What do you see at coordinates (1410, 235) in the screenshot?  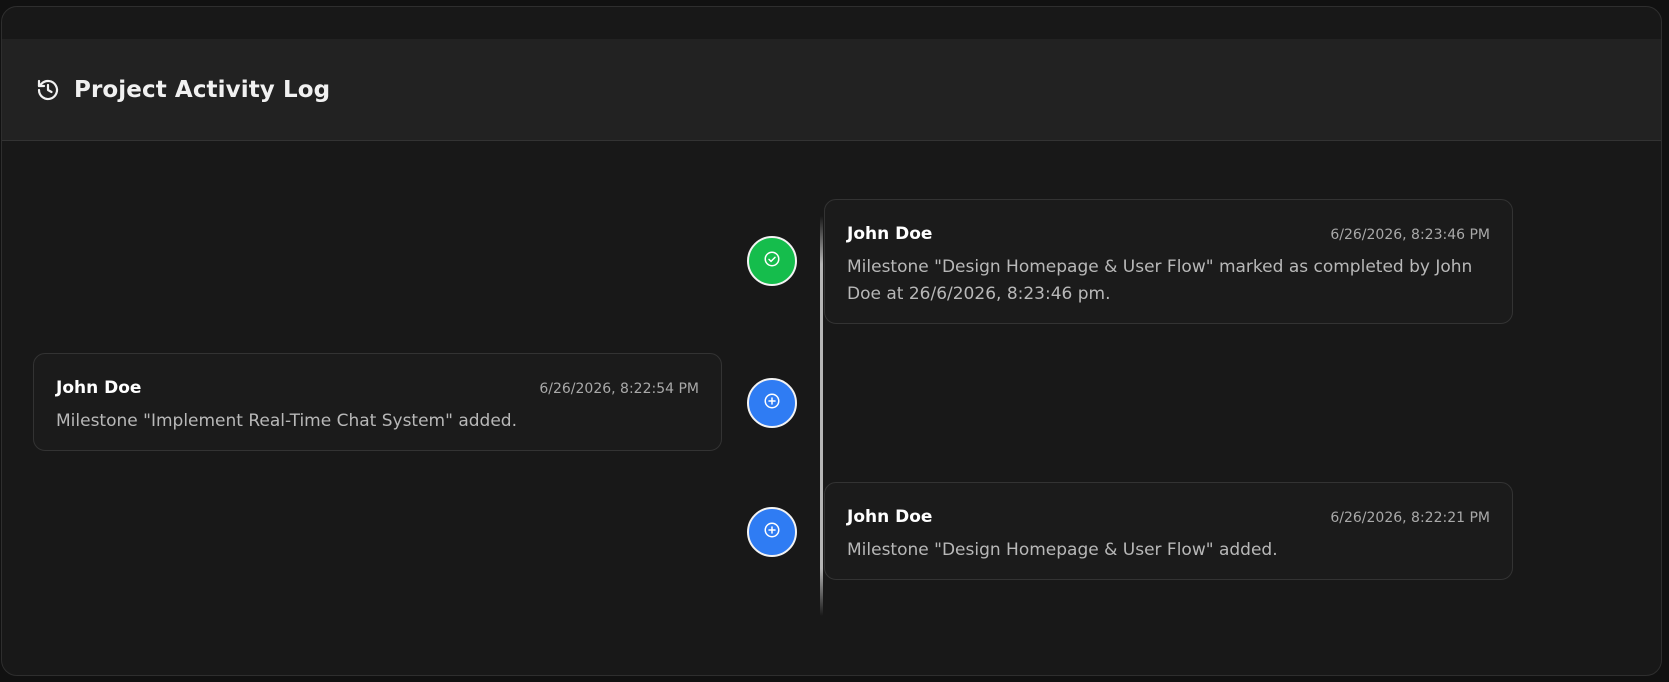 I see `activity-timestamp: 6/26/2026, 8:23:46 PM` at bounding box center [1410, 235].